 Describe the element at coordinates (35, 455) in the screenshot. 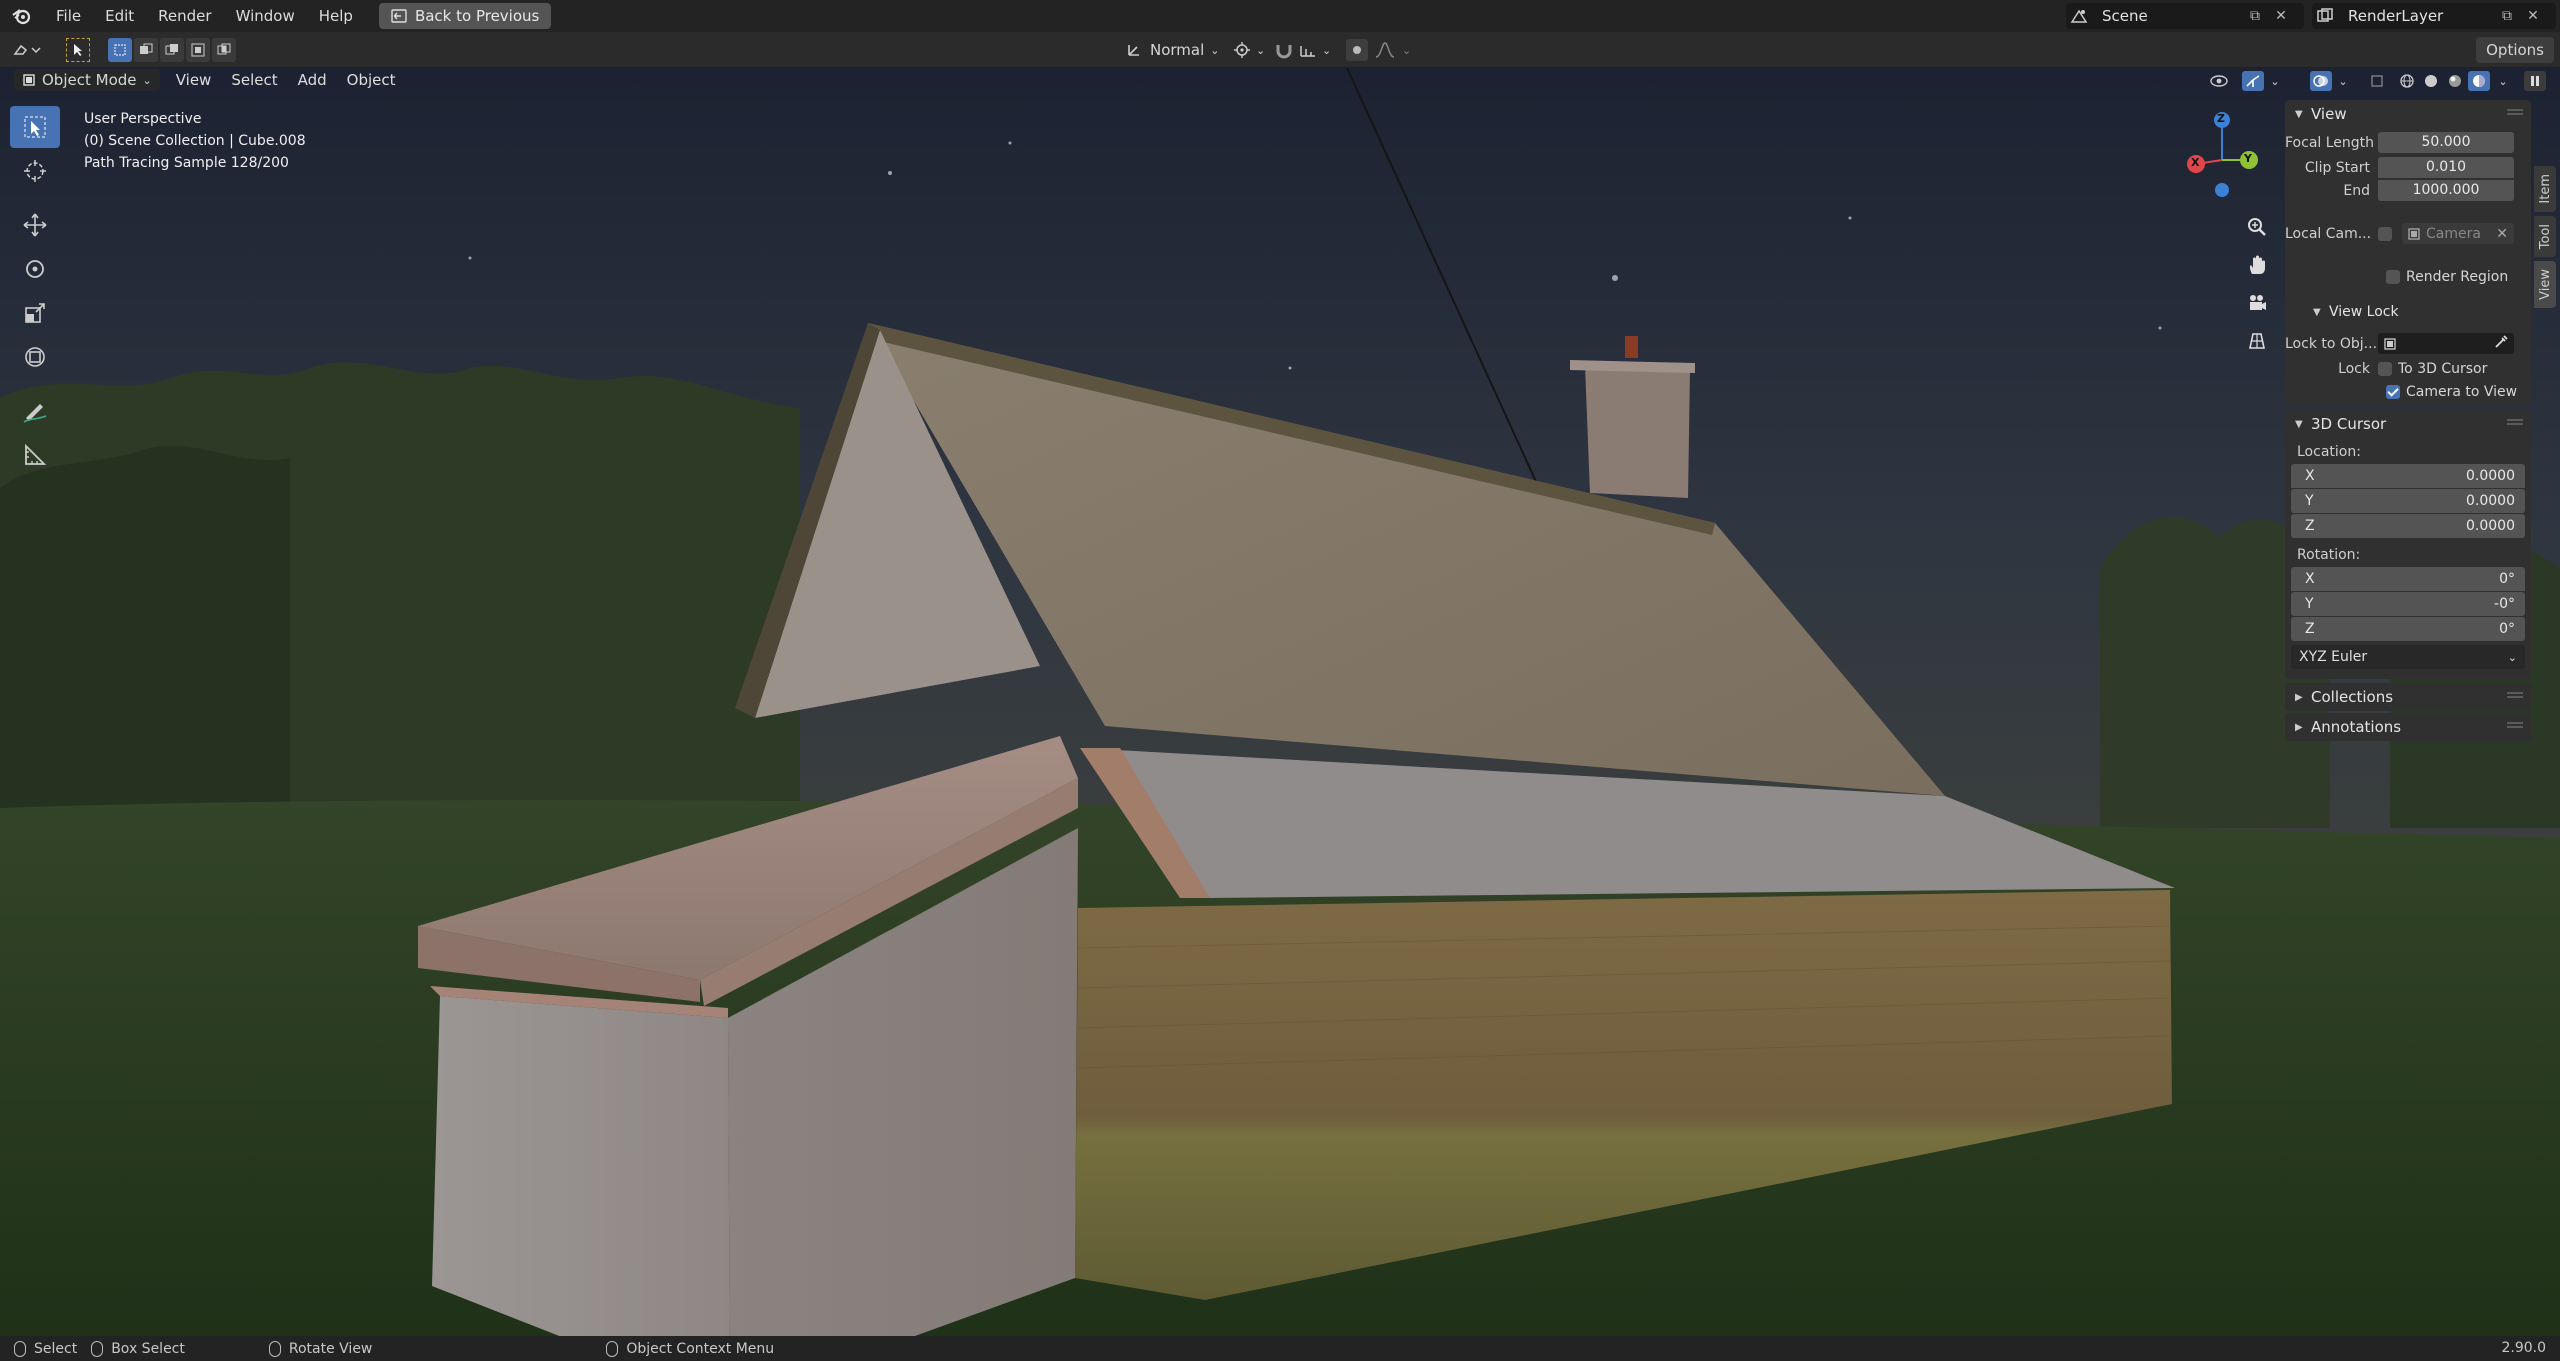

I see `measure-tool-icon` at that location.